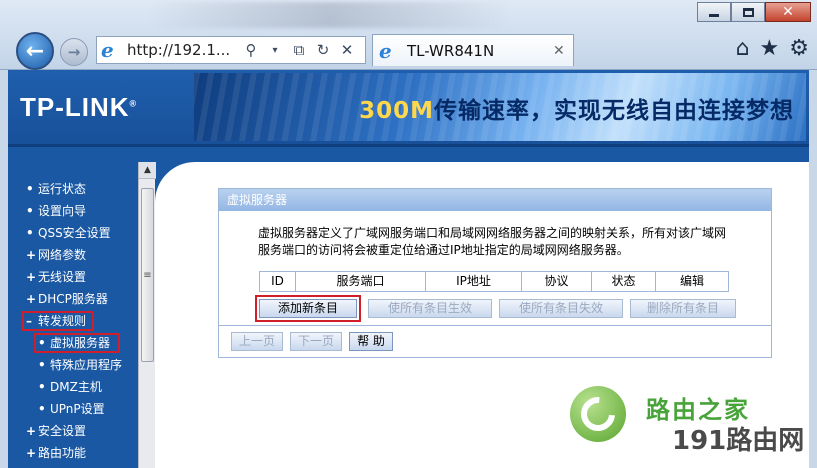  What do you see at coordinates (683, 308) in the screenshot?
I see `delete-all-button: 删除所有条目` at bounding box center [683, 308].